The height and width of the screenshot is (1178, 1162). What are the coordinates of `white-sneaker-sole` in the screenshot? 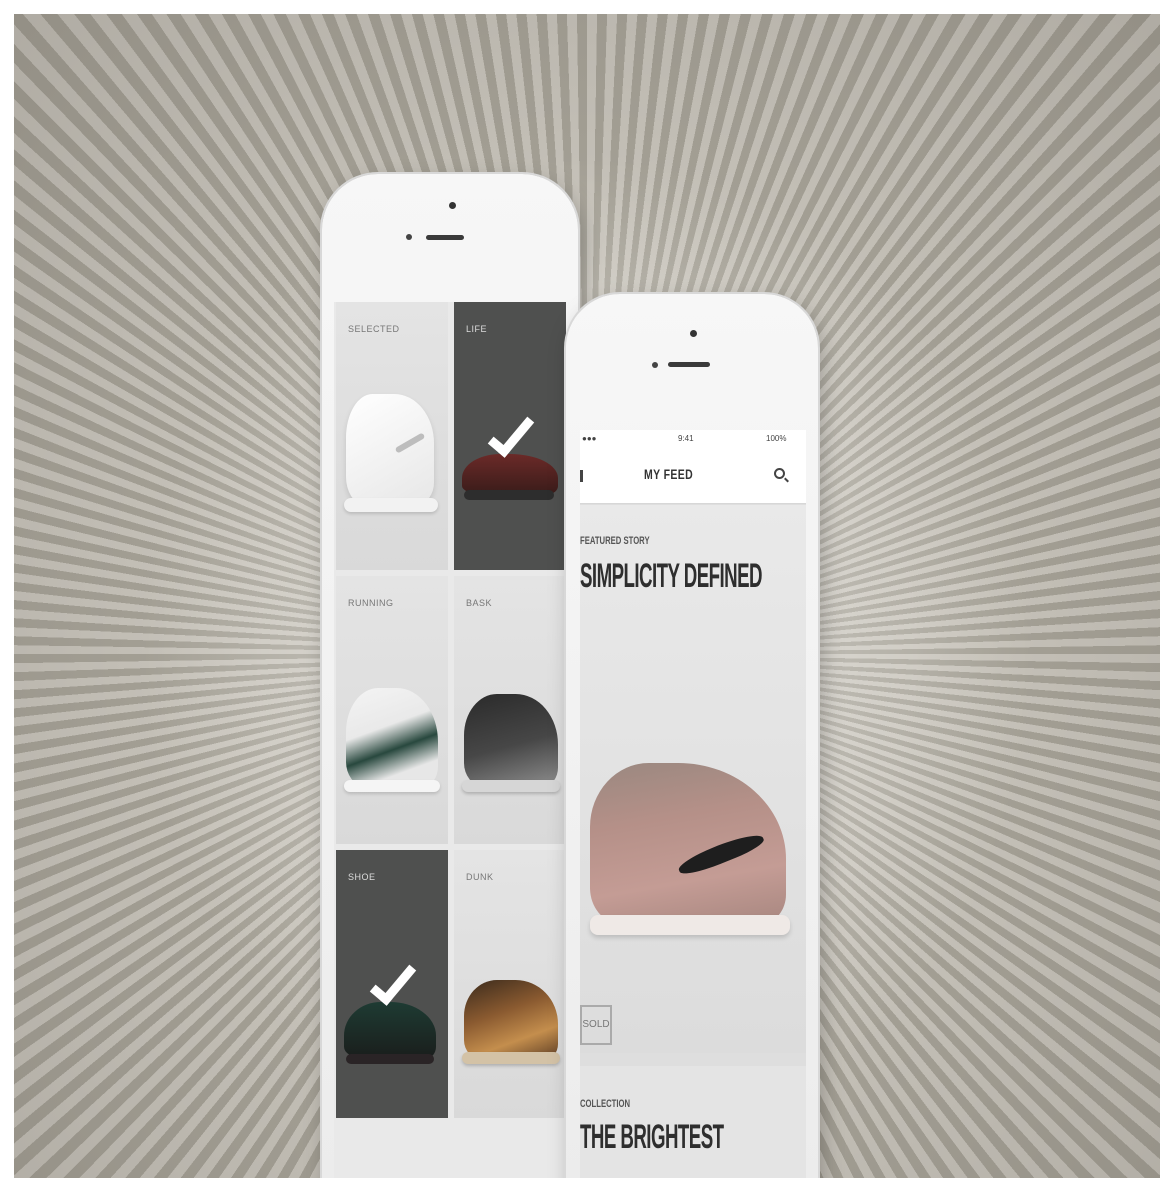 It's located at (391, 505).